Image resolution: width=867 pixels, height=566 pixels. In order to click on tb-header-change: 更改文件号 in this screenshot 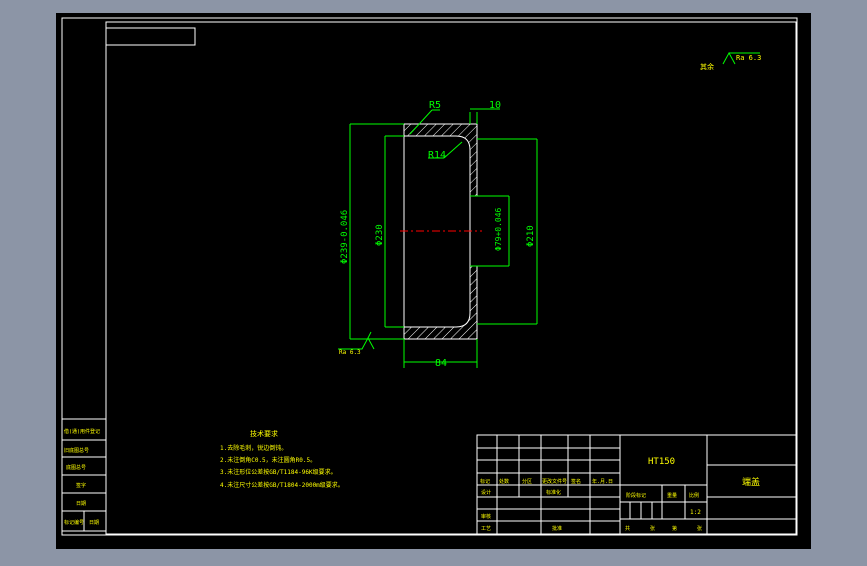, I will do `click(554, 481)`.